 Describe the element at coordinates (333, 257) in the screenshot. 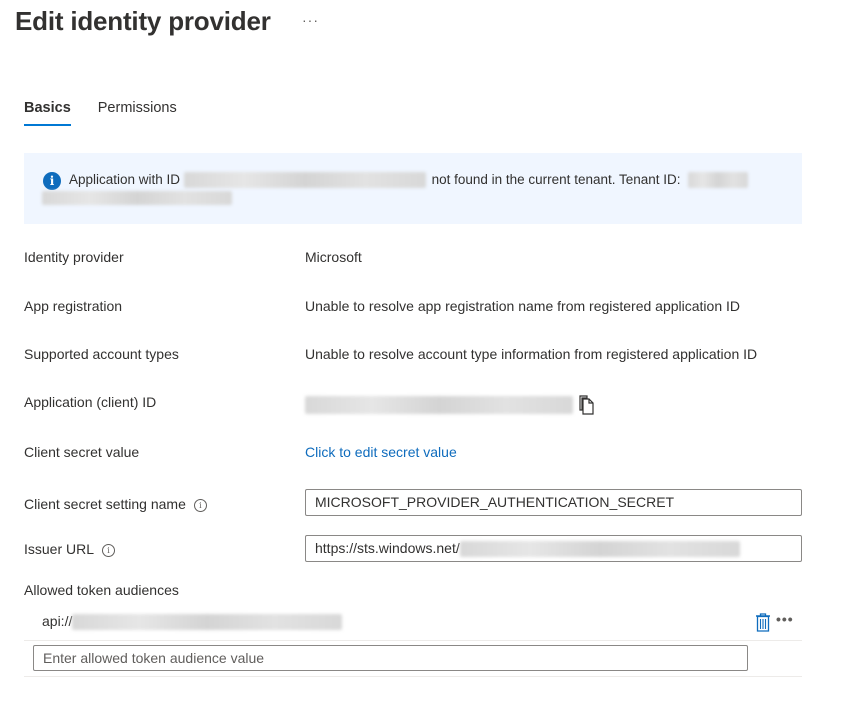

I see `identity-provider-value: Microsoft` at that location.